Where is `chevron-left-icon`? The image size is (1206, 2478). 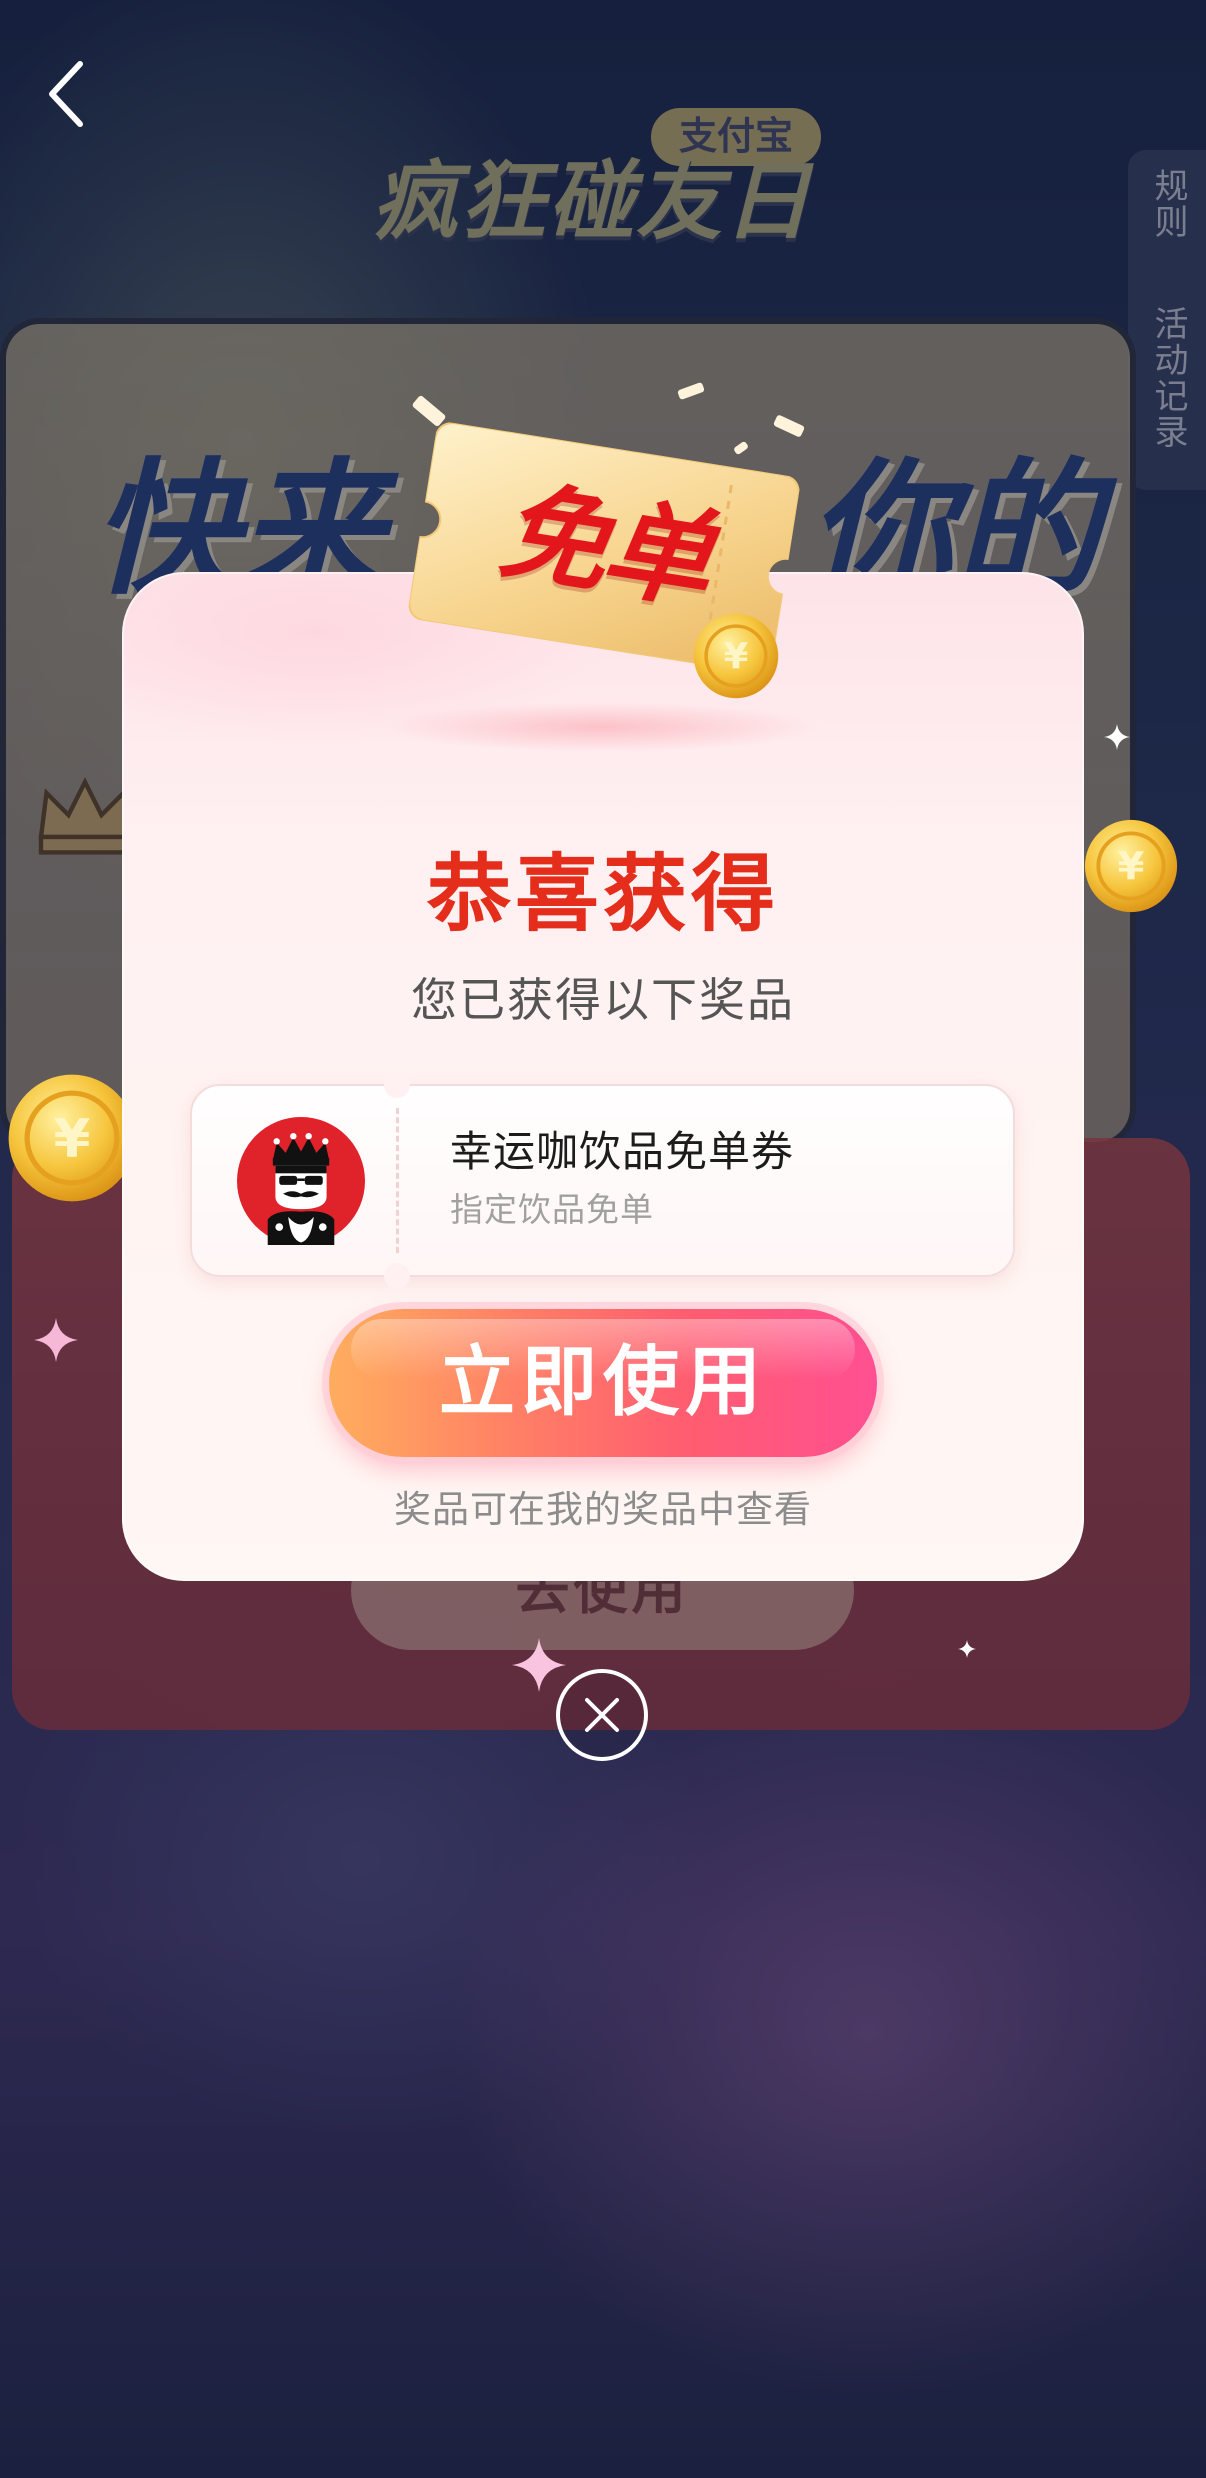
chevron-left-icon is located at coordinates (66, 94).